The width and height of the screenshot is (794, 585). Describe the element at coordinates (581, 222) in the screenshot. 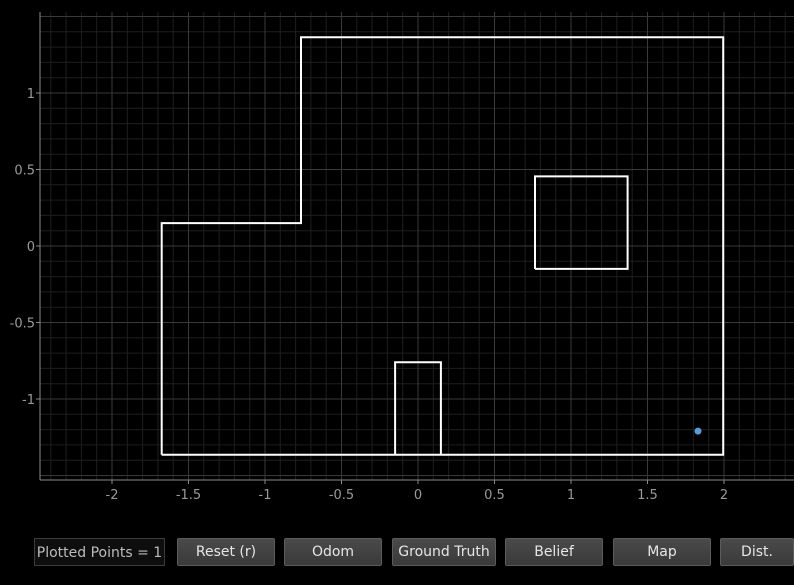

I see `square-obstacle` at that location.